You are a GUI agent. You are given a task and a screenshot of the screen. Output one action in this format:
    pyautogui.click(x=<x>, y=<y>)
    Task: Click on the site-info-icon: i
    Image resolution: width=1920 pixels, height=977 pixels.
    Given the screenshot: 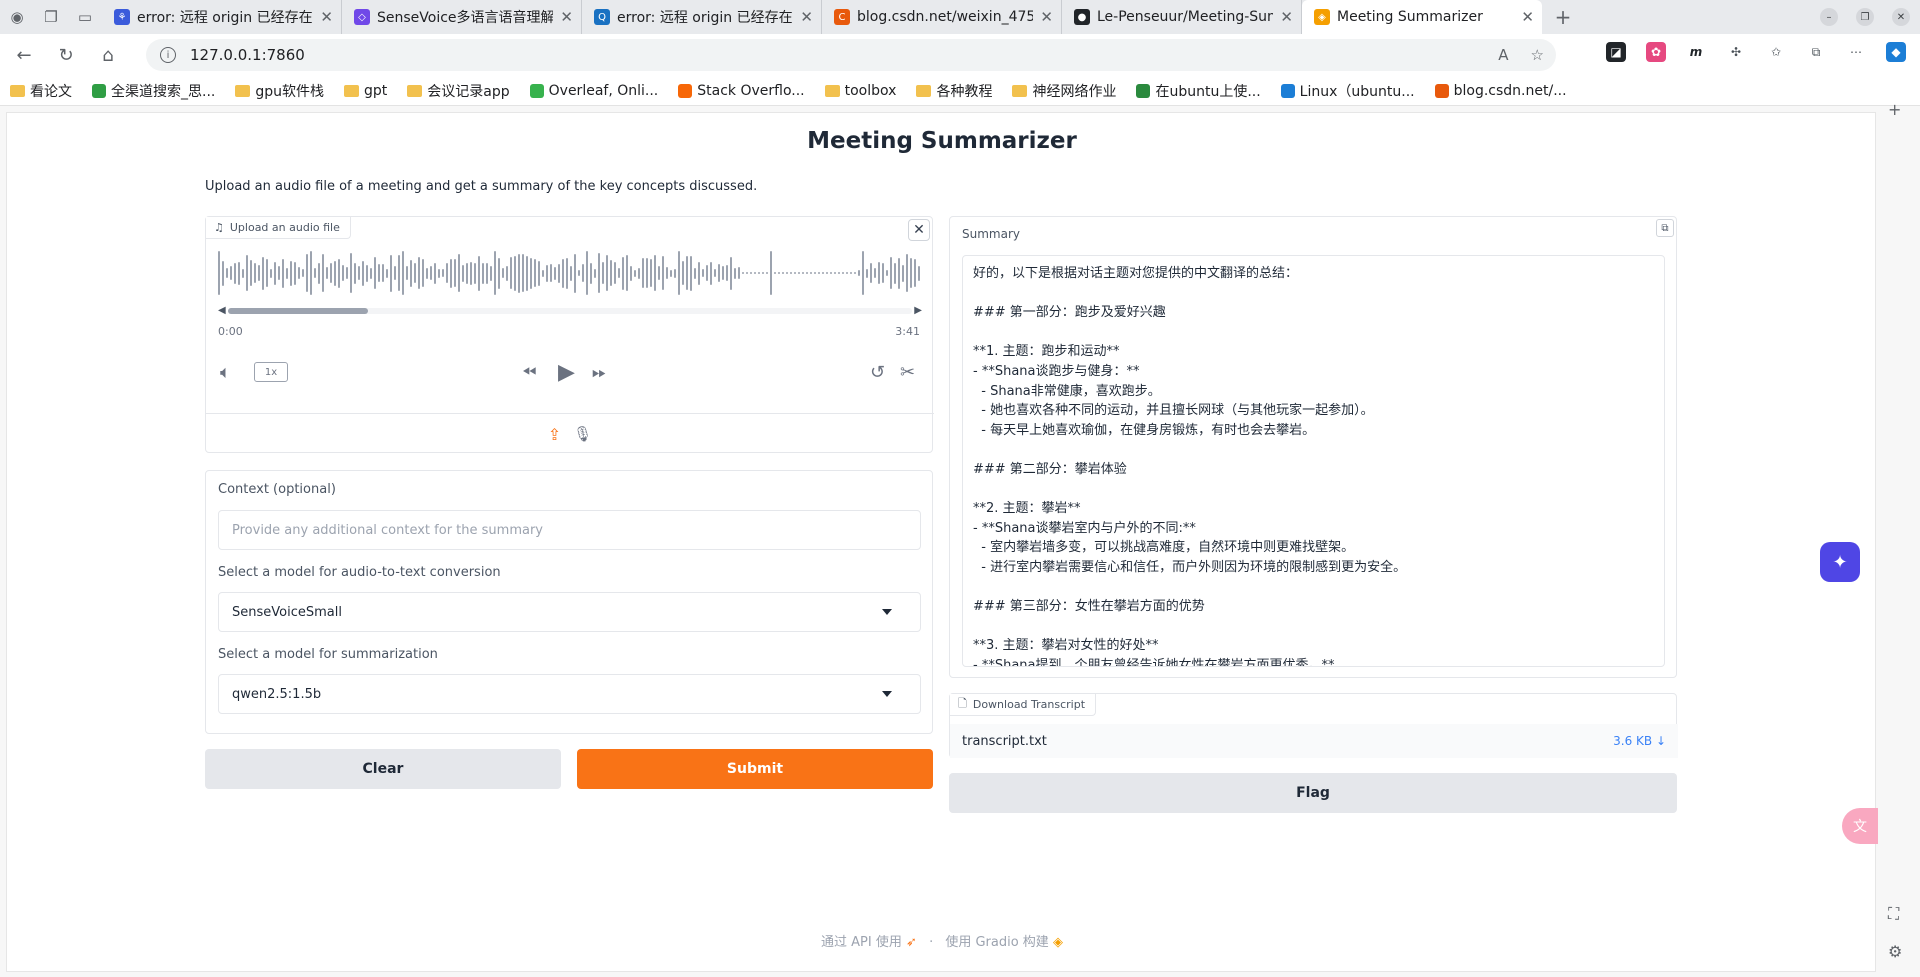 What is the action you would take?
    pyautogui.click(x=168, y=55)
    